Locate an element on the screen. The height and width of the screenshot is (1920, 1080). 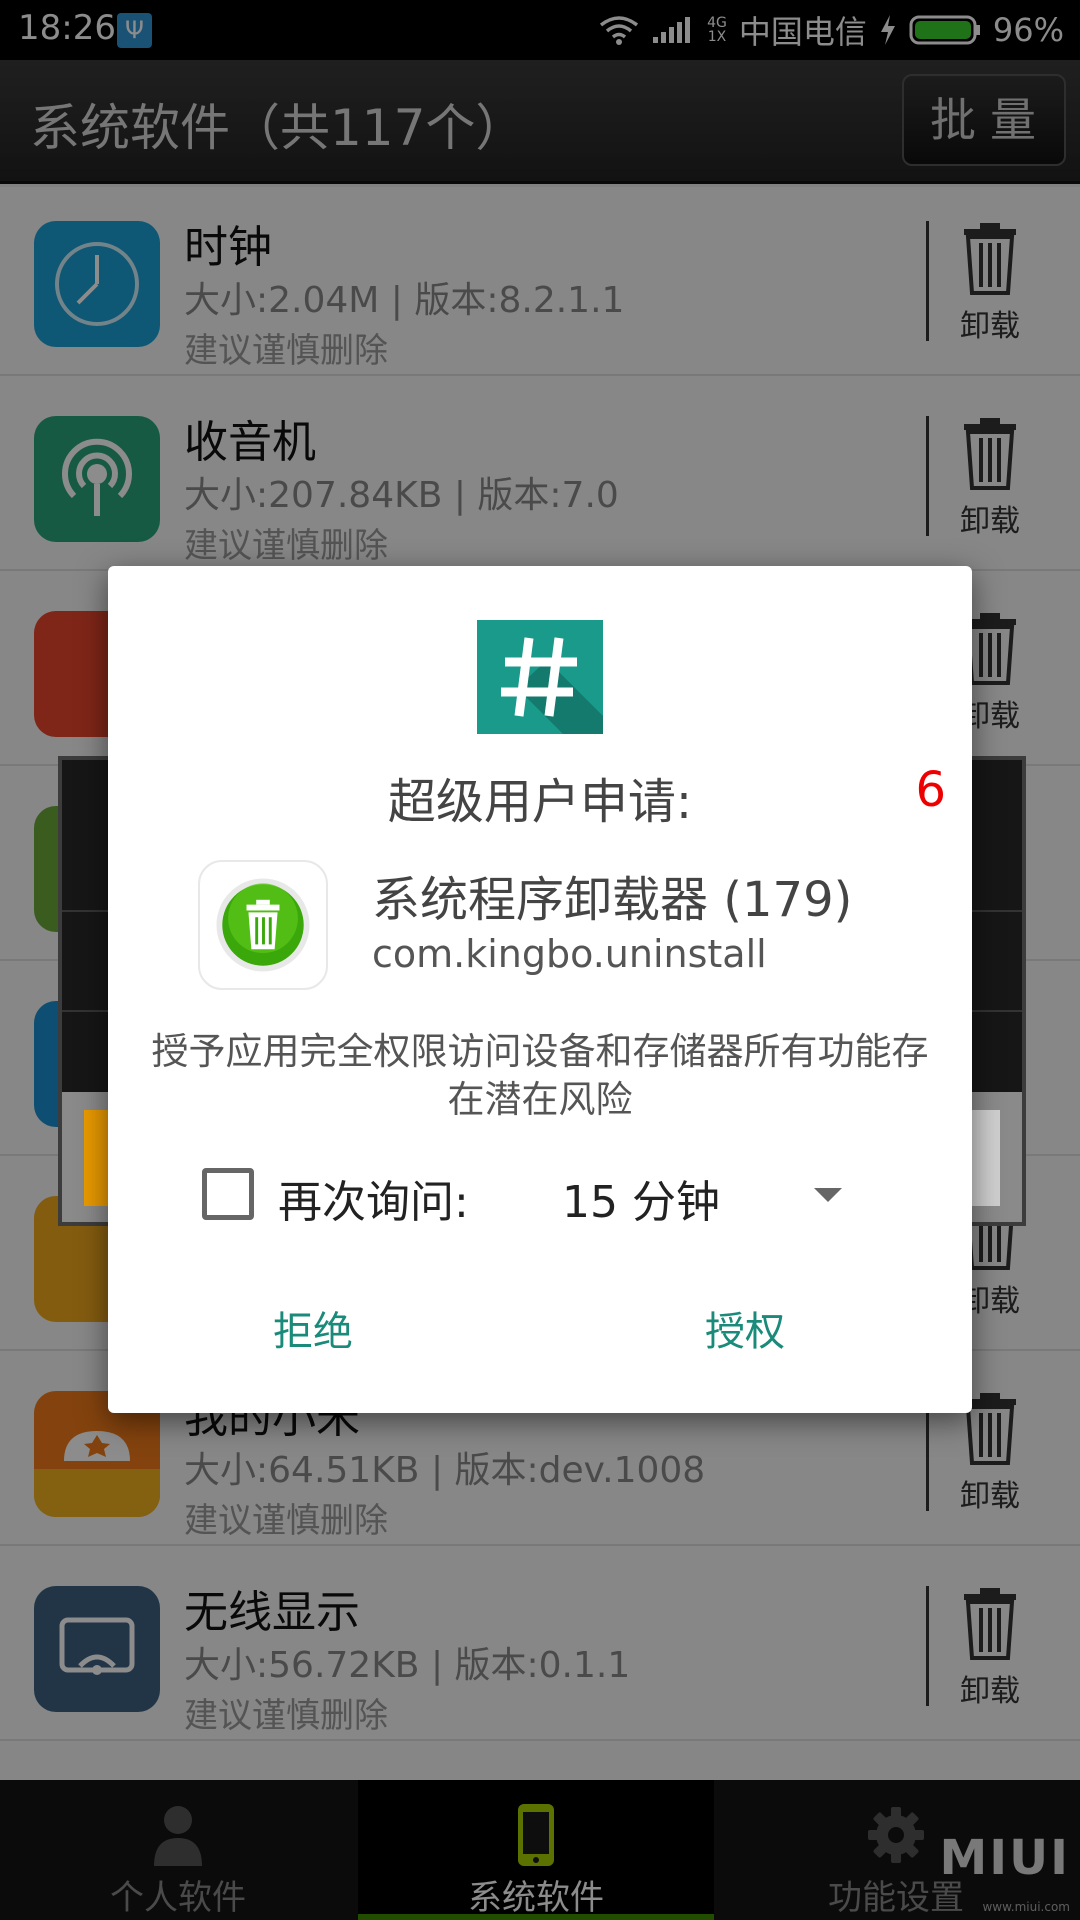
requester-package-name: com.kingbo.uninstall is located at coordinates (569, 954).